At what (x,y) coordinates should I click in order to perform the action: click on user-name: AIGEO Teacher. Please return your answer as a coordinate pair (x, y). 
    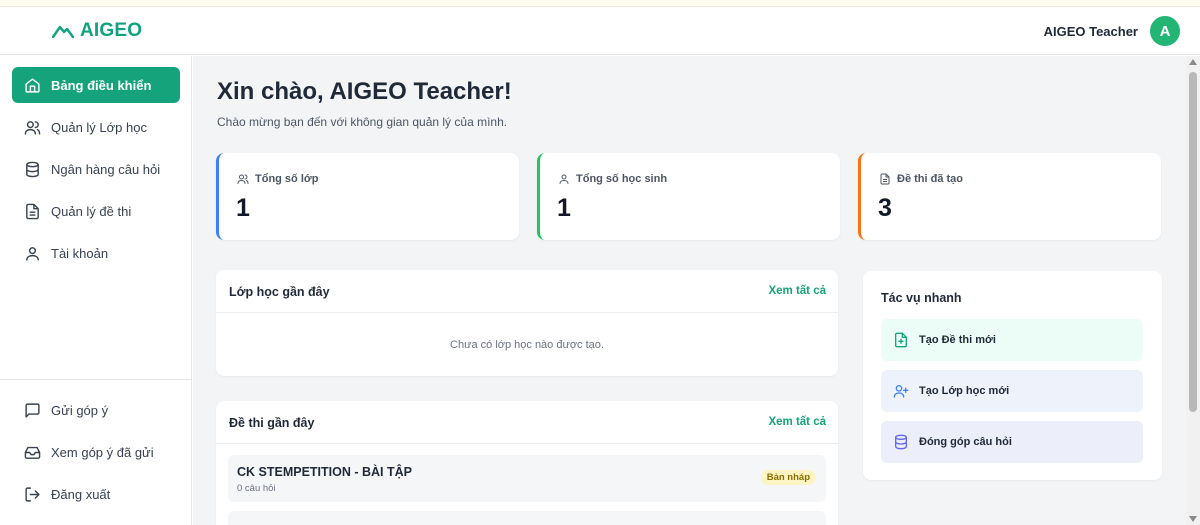
    Looking at the image, I should click on (1090, 31).